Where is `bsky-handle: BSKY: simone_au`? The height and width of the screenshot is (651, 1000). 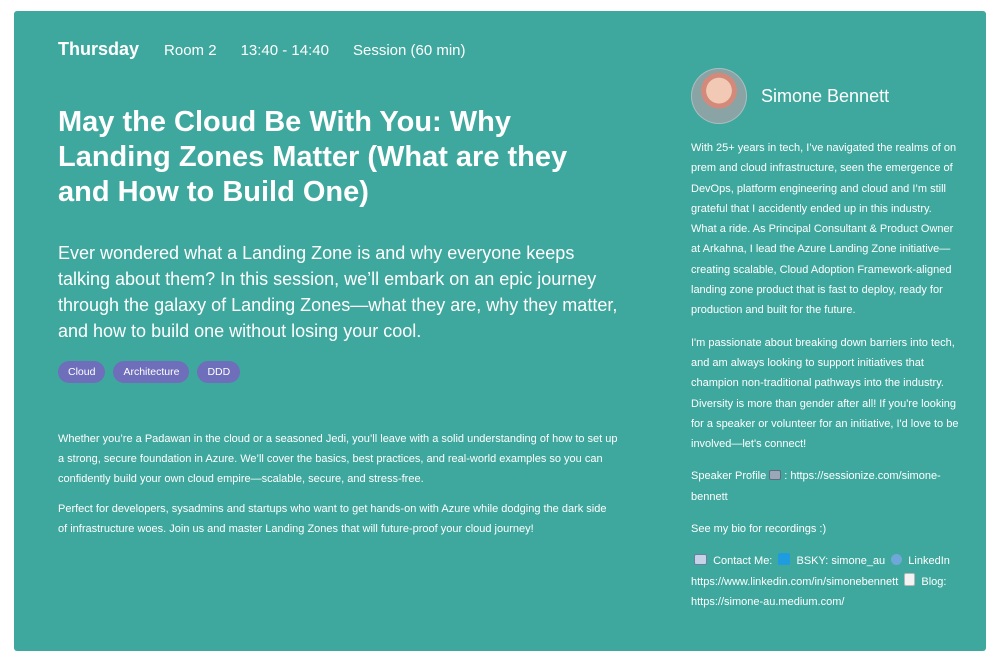
bsky-handle: BSKY: simone_au is located at coordinates (841, 561).